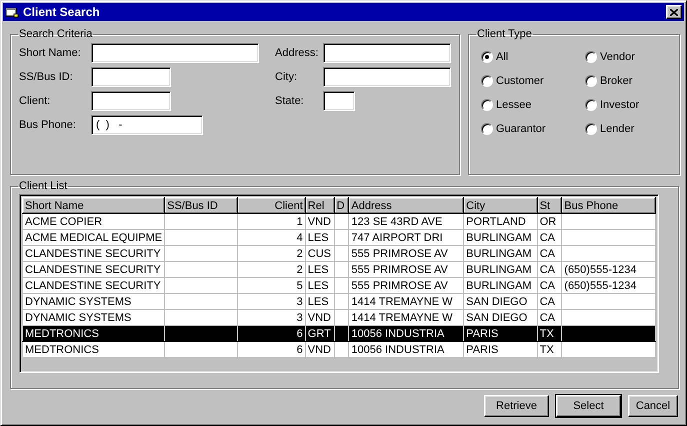  What do you see at coordinates (502, 57) in the screenshot?
I see `radio-label: All` at bounding box center [502, 57].